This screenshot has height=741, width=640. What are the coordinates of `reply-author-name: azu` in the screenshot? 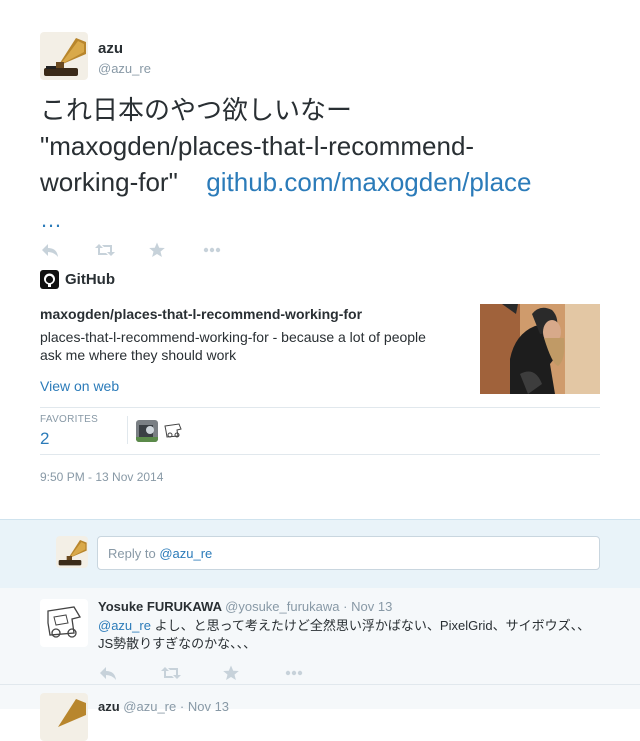 It's located at (109, 706).